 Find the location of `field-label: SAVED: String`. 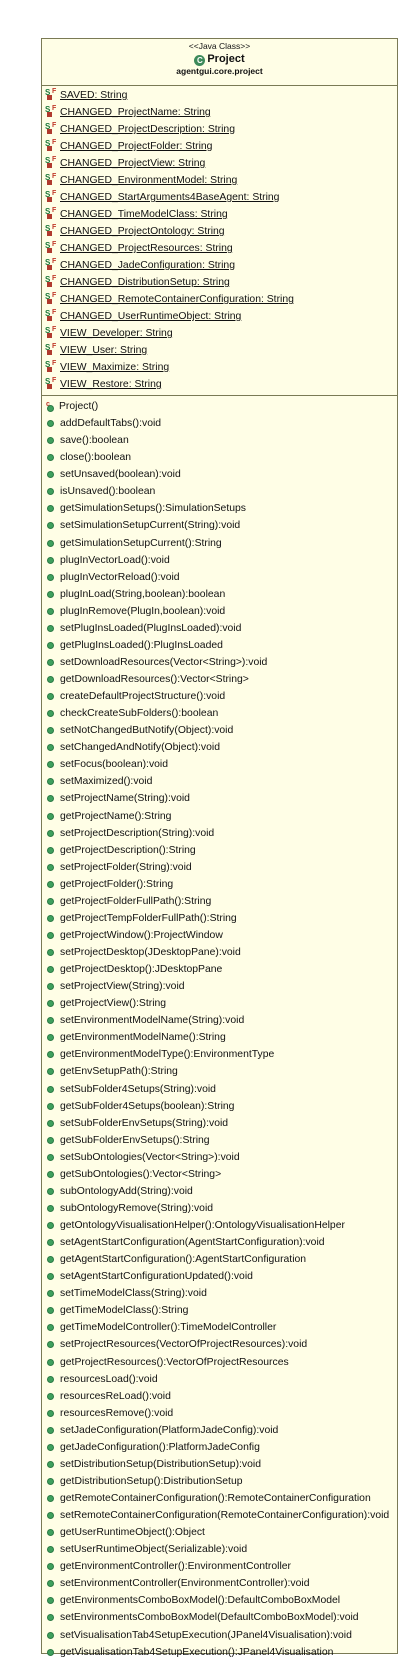

field-label: SAVED: String is located at coordinates (94, 95).